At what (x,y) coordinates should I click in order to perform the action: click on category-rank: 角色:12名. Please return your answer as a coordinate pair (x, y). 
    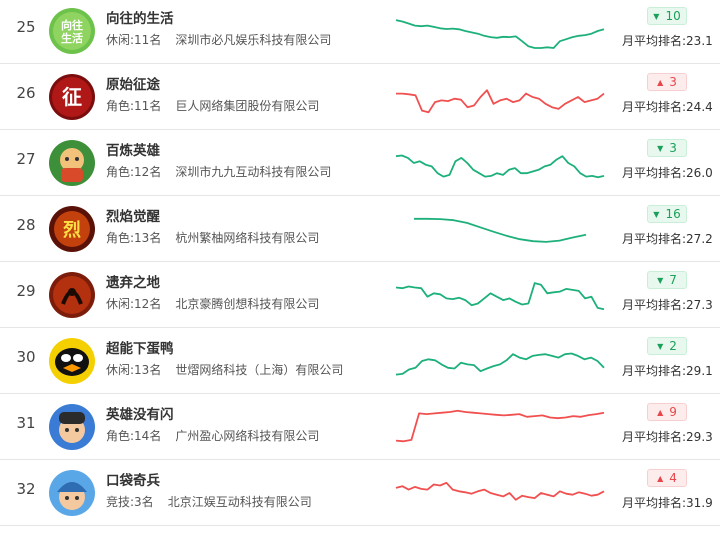
    Looking at the image, I should click on (134, 172).